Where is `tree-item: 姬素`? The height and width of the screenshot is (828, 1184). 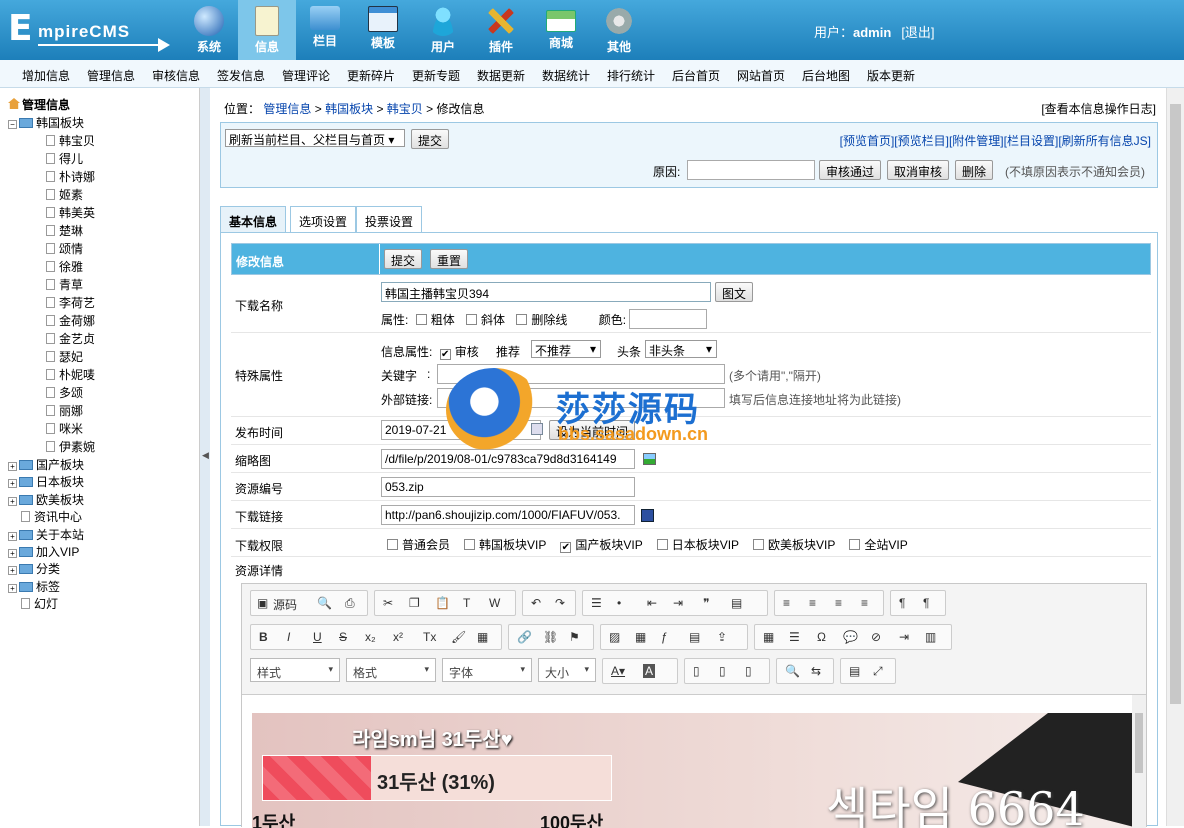 tree-item: 姬素 is located at coordinates (64, 194).